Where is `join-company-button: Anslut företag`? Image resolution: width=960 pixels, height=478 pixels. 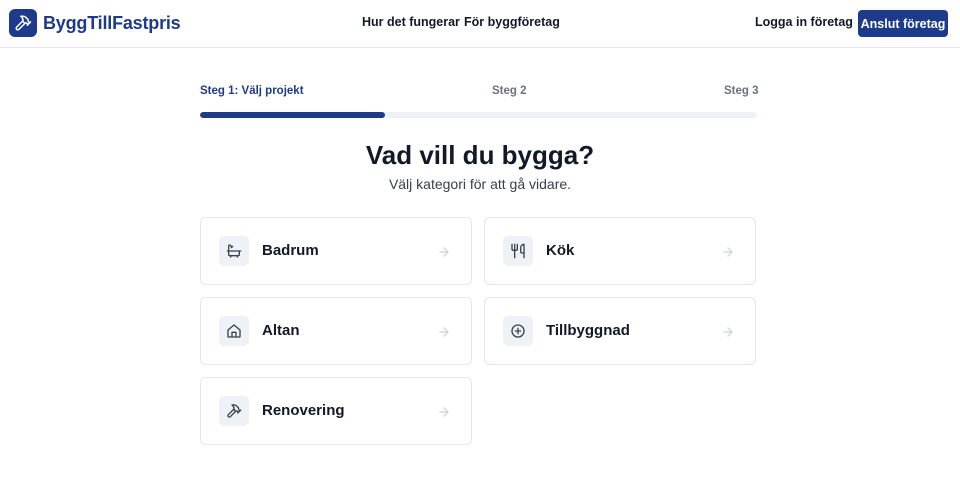 join-company-button: Anslut företag is located at coordinates (903, 23).